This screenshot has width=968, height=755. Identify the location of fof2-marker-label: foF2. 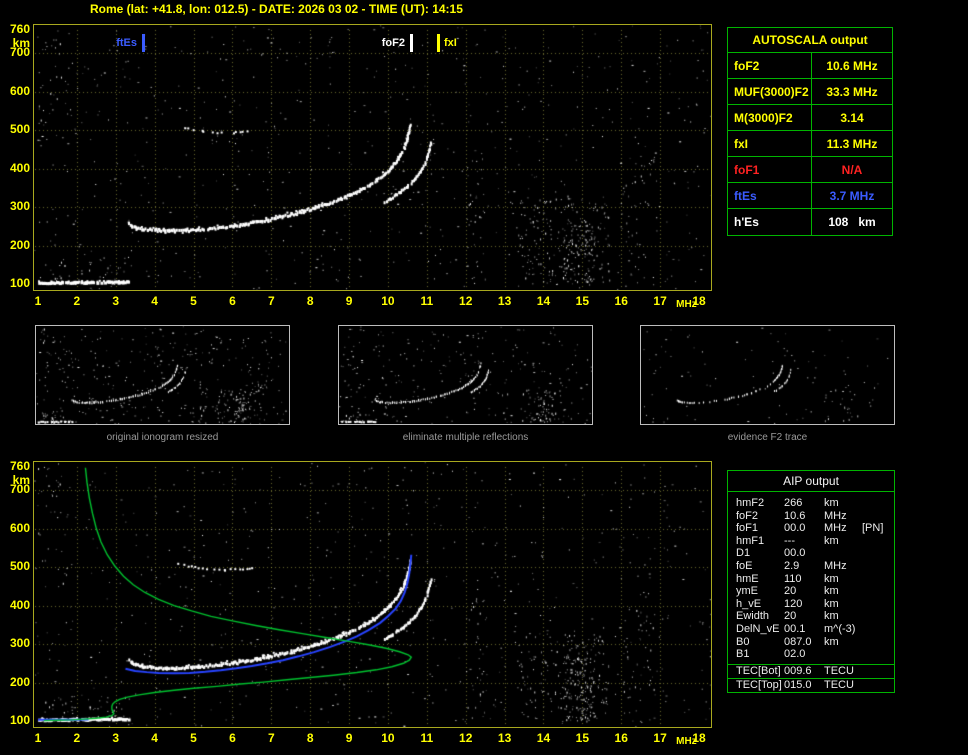
(393, 43).